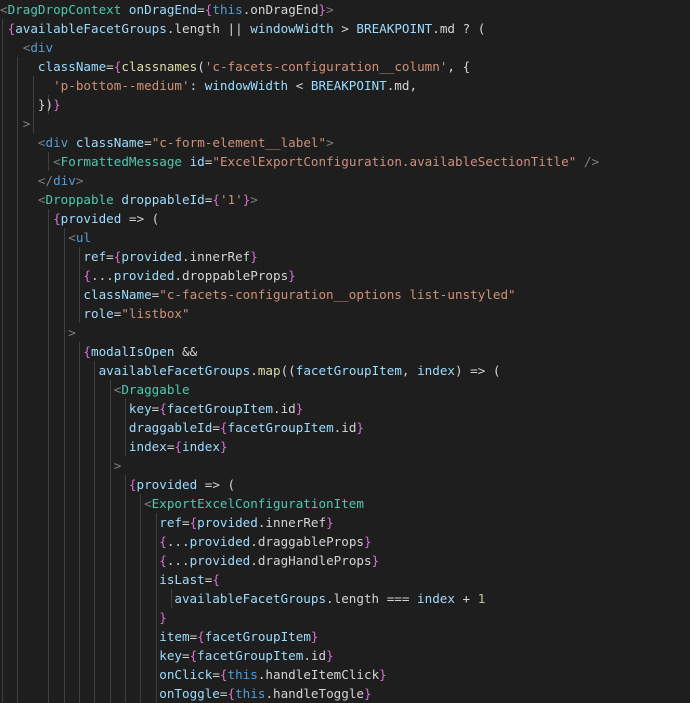 This screenshot has width=690, height=703. Describe the element at coordinates (459, 66) in the screenshot. I see `code-token: , {` at that location.